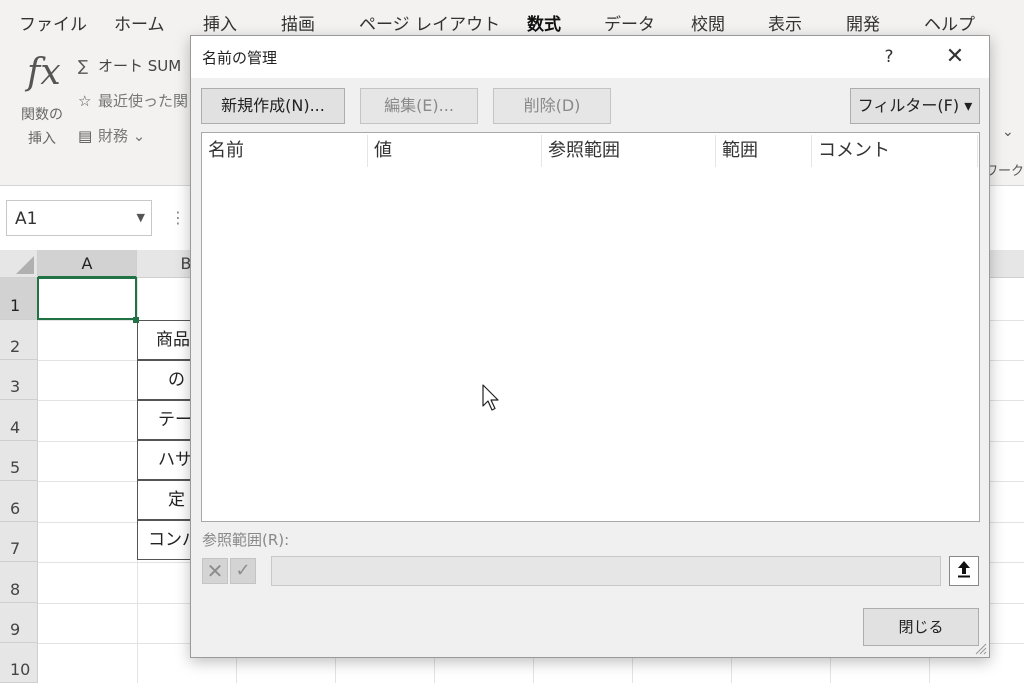 The height and width of the screenshot is (697, 1024). I want to click on tab-draw: 描画, so click(298, 22).